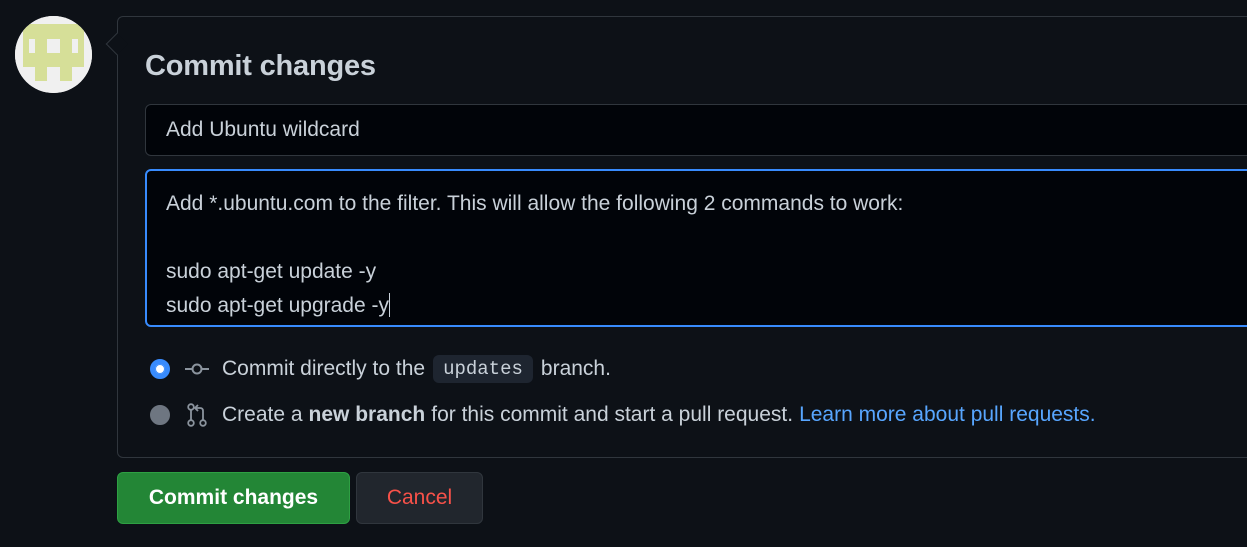 This screenshot has width=1247, height=547. Describe the element at coordinates (160, 369) in the screenshot. I see `radio-commit-direct` at that location.